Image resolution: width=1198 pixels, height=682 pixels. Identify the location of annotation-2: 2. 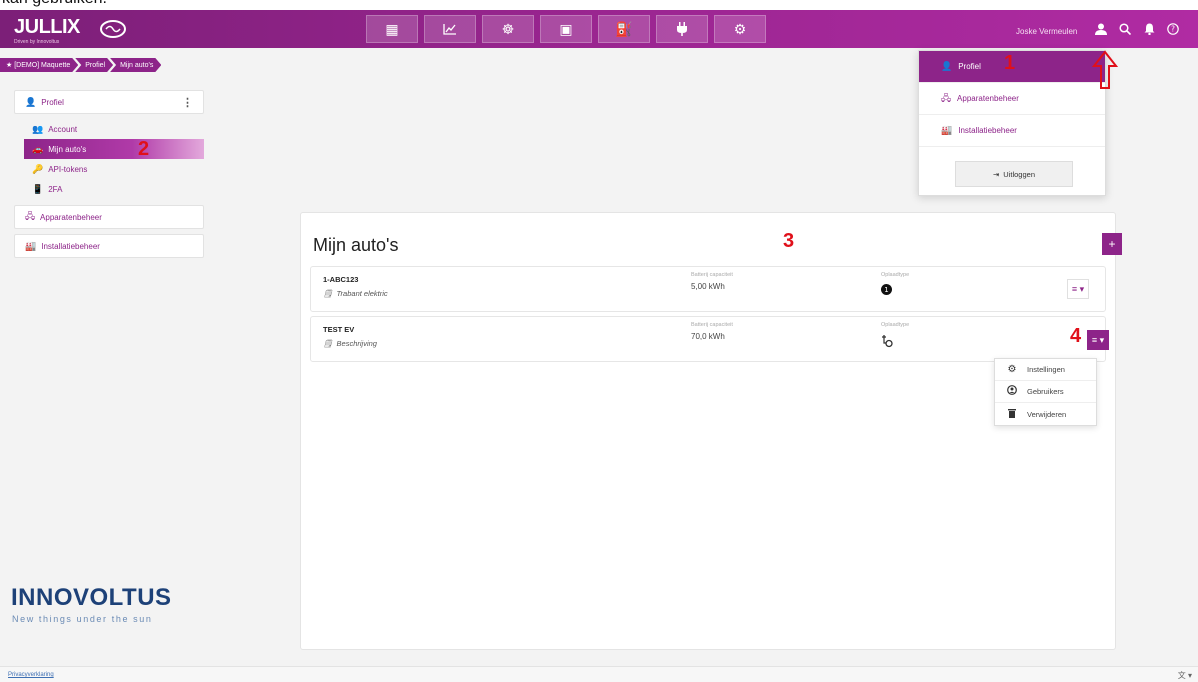
(144, 149).